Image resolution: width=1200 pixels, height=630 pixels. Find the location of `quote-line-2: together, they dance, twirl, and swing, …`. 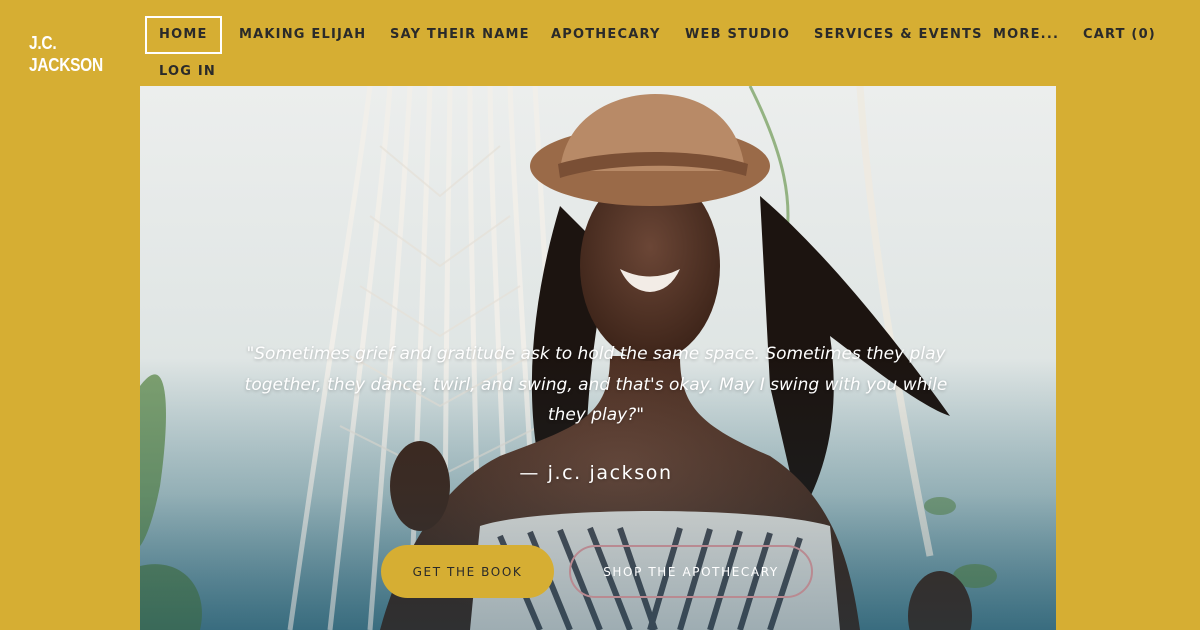

quote-line-2: together, they dance, twirl, and swing, … is located at coordinates (596, 384).